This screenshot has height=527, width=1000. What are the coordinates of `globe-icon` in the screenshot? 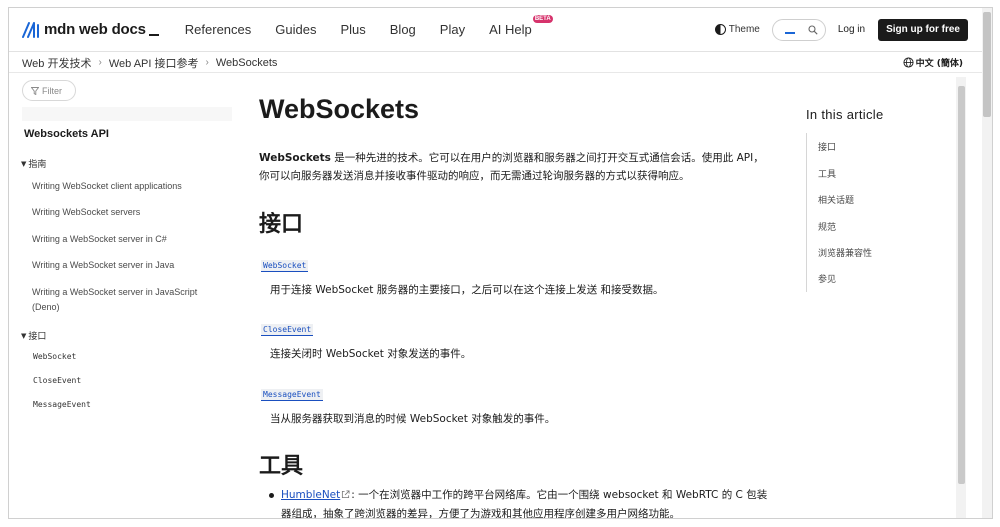 It's located at (908, 62).